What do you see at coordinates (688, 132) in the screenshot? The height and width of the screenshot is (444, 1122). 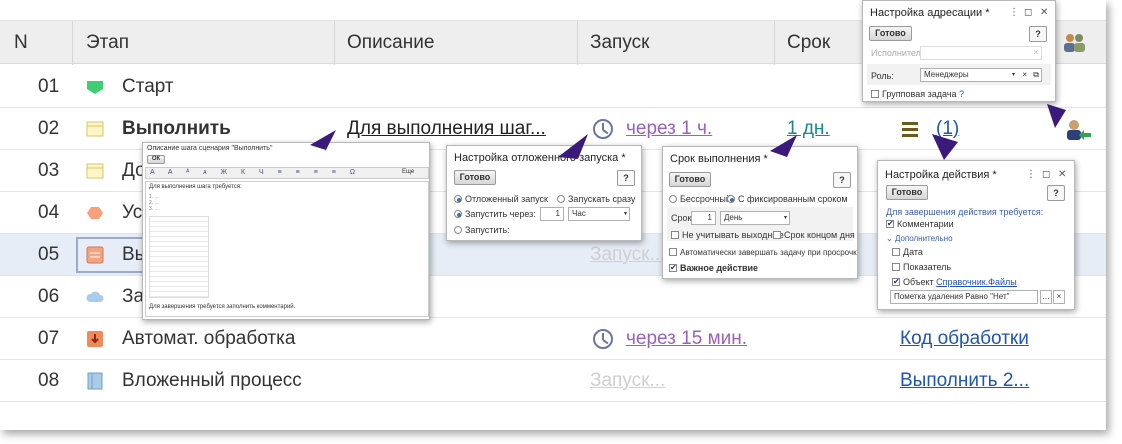 I see `pointer-arrows` at bounding box center [688, 132].